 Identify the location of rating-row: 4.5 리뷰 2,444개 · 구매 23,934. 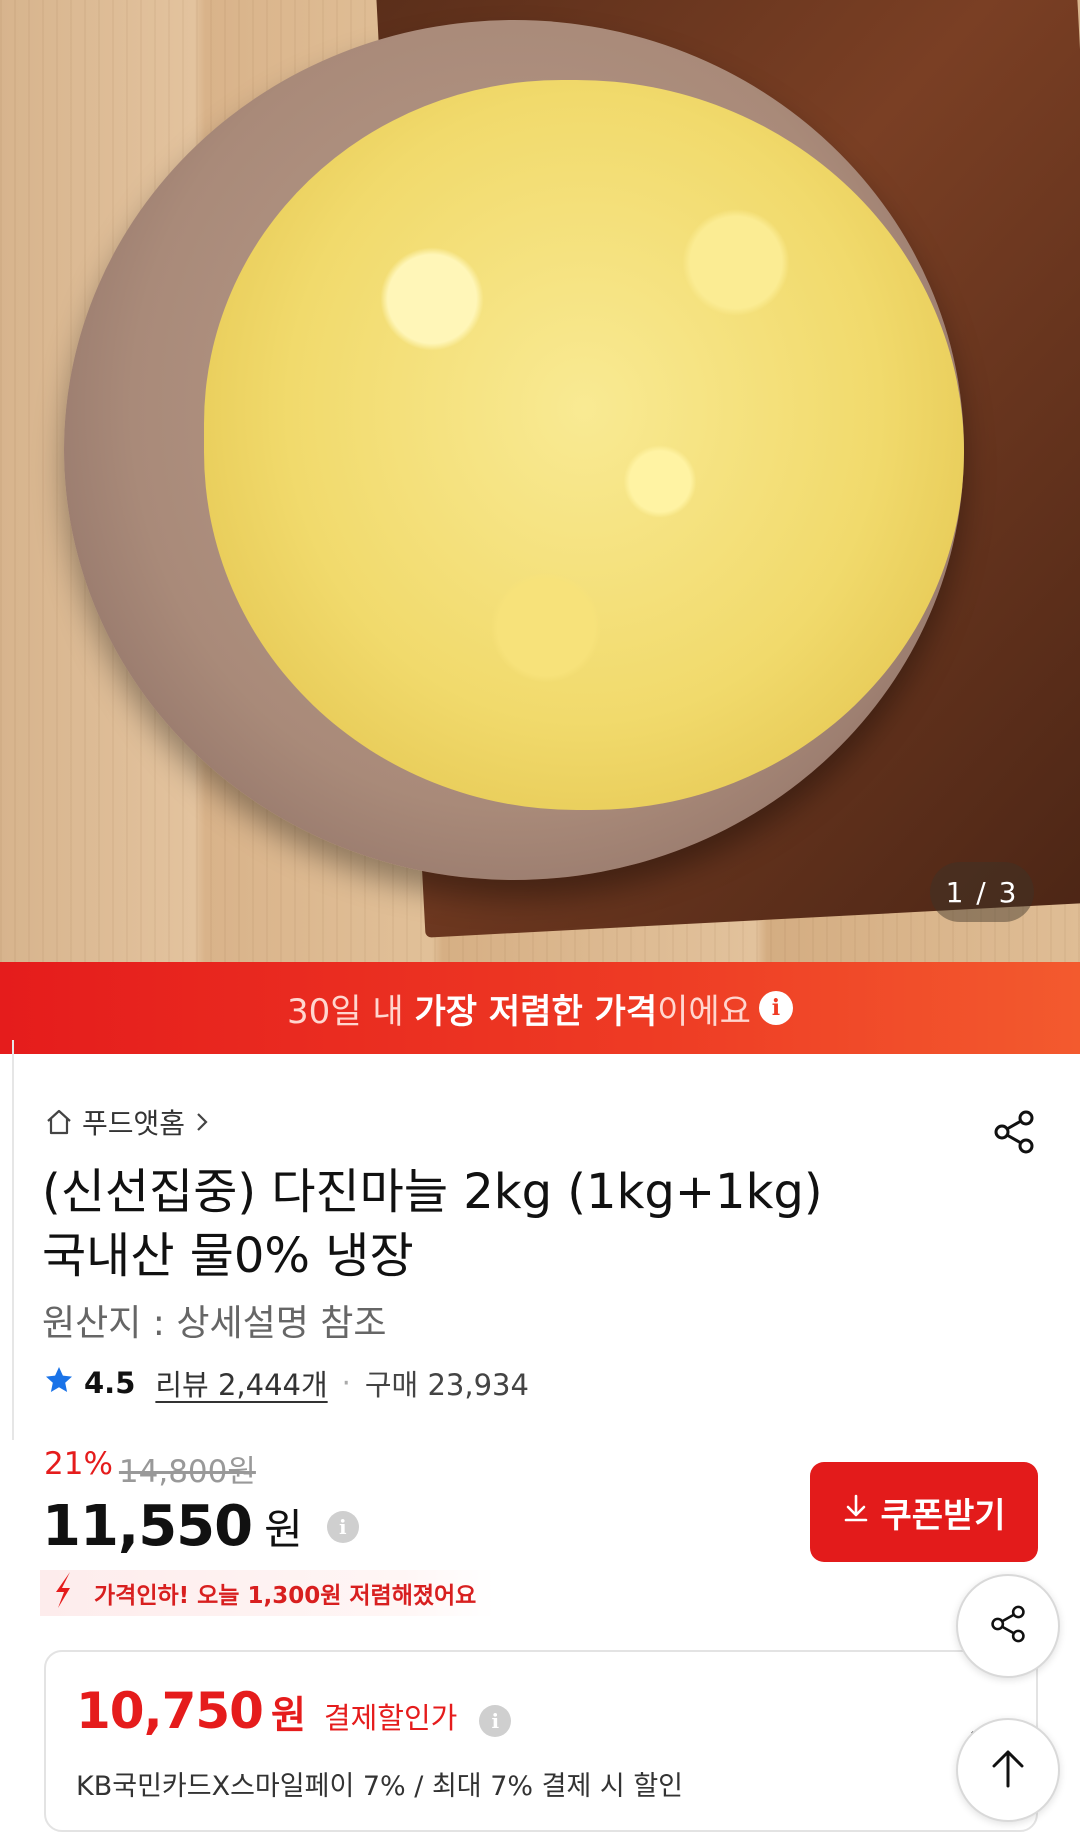
(286, 1383).